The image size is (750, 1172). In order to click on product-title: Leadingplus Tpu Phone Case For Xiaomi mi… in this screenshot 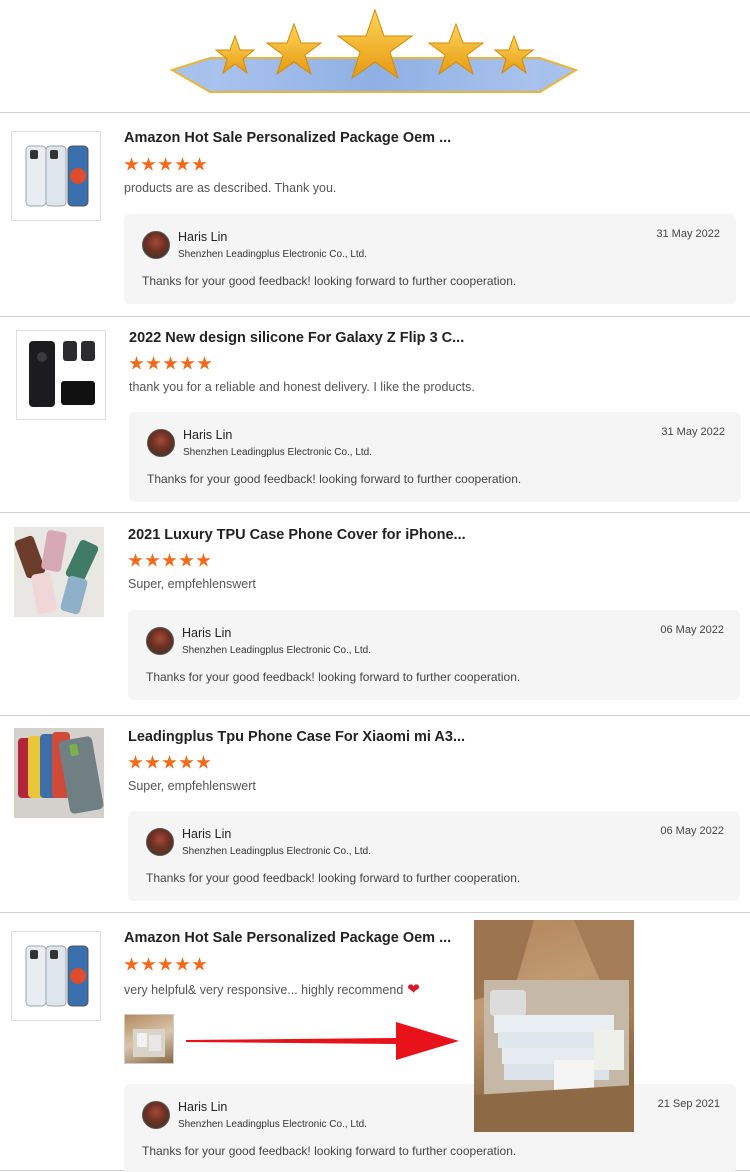, I will do `click(296, 737)`.